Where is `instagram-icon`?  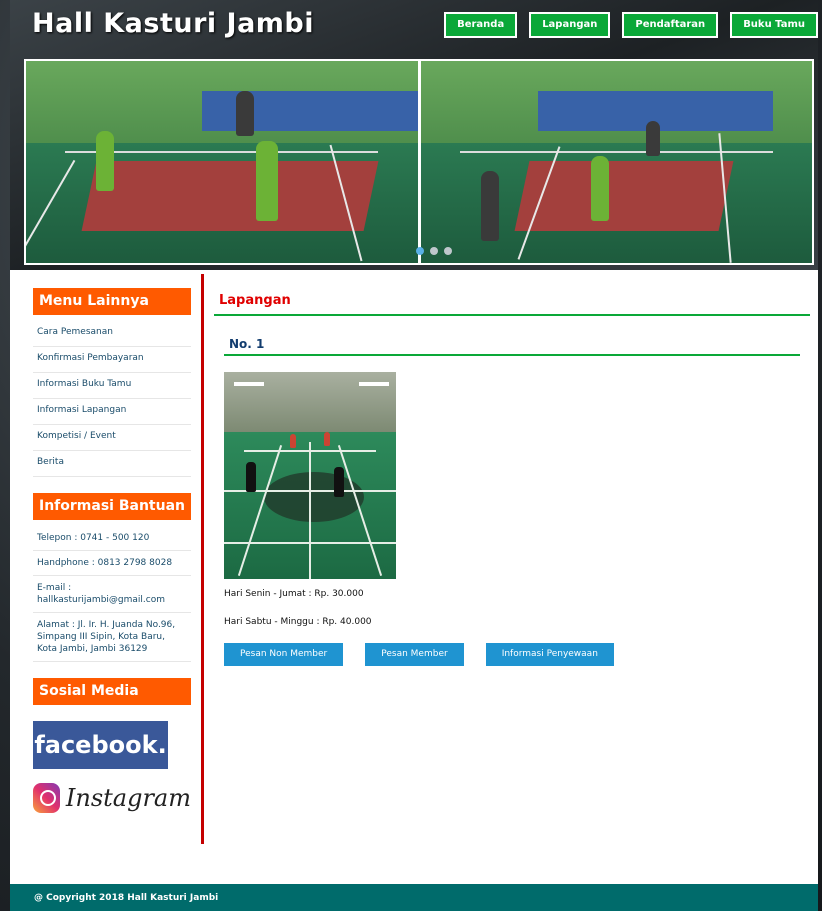 instagram-icon is located at coordinates (46, 798).